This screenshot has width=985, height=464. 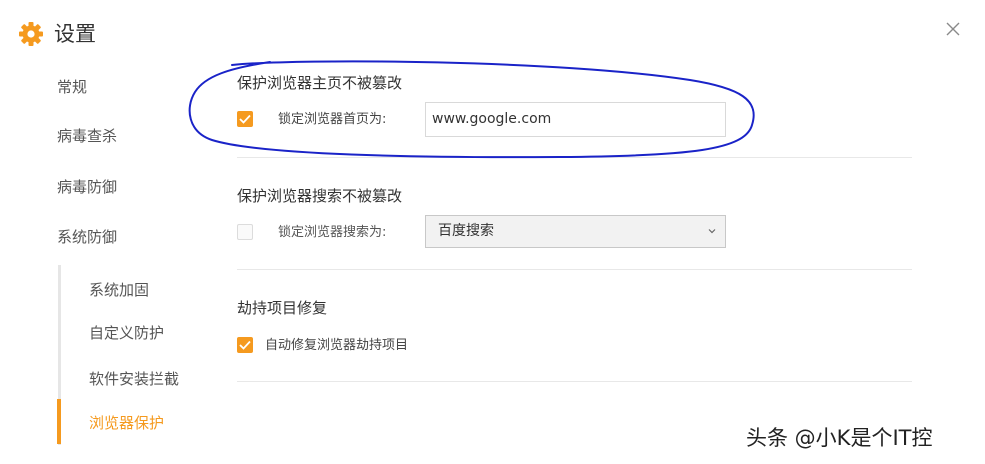 I want to click on sidebar-subitem-install-block: 软件安装拦截, so click(x=134, y=379).